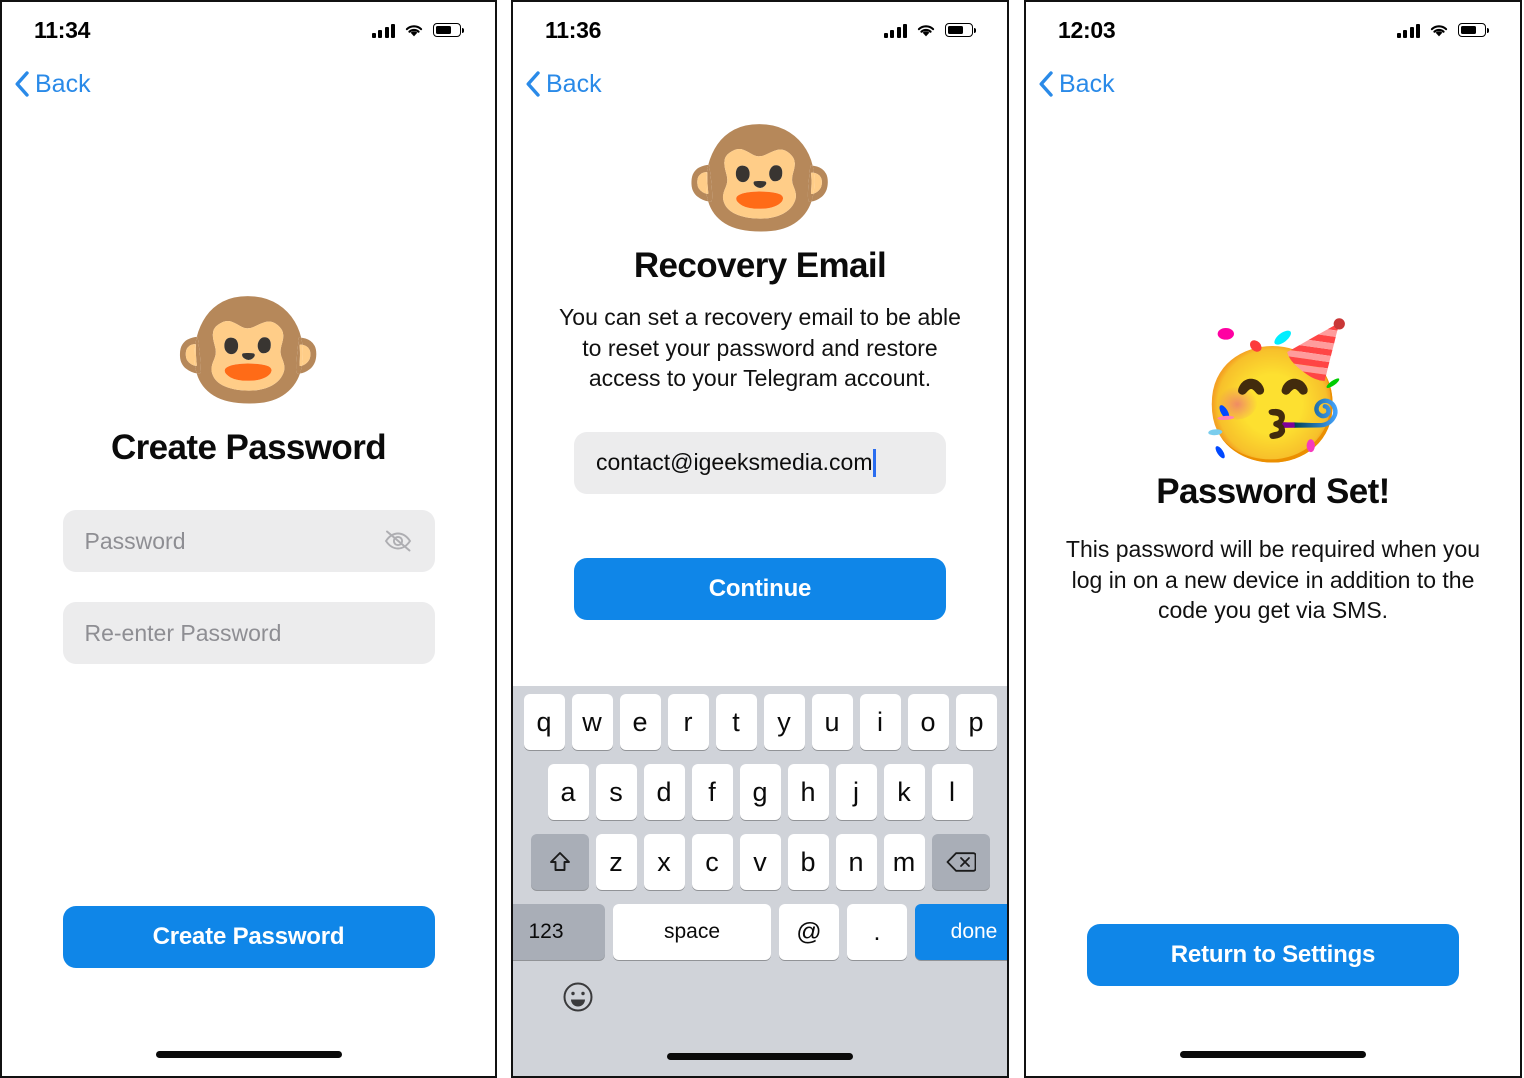 This screenshot has width=1524, height=1078. I want to click on shift-key, so click(559, 862).